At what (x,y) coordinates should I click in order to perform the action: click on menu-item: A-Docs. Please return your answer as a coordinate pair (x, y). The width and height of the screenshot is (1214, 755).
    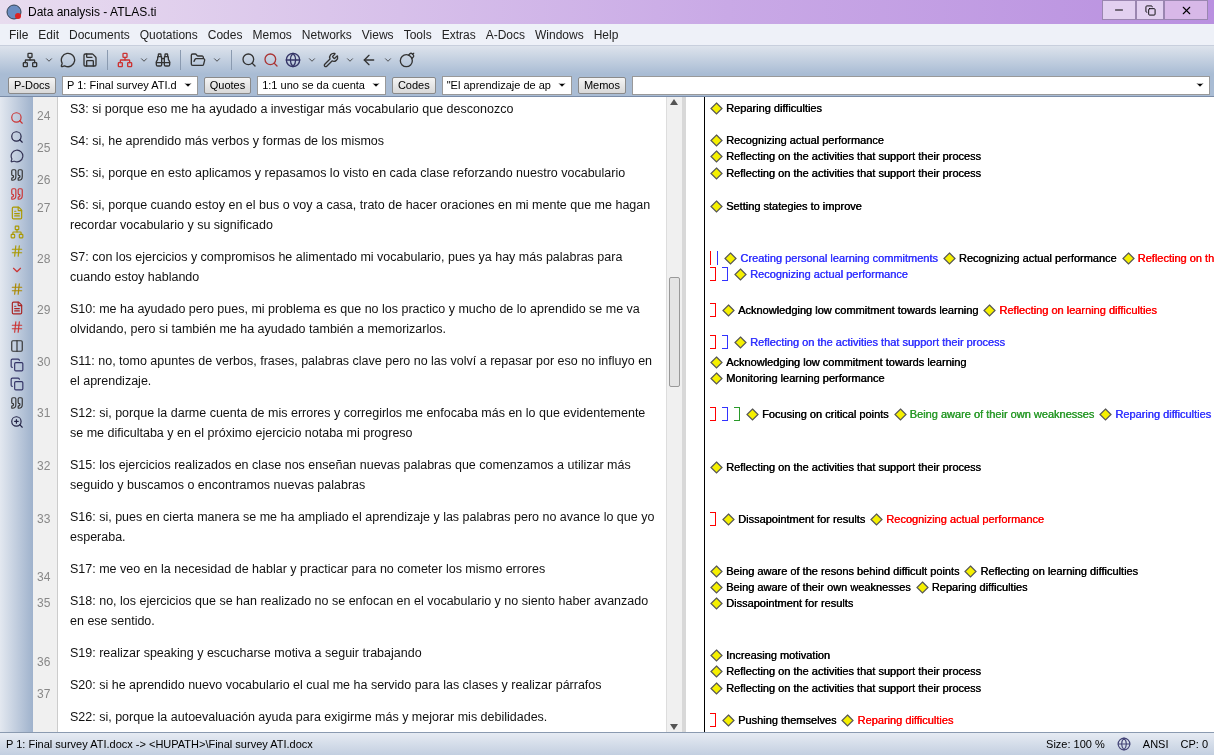
    Looking at the image, I should click on (505, 34).